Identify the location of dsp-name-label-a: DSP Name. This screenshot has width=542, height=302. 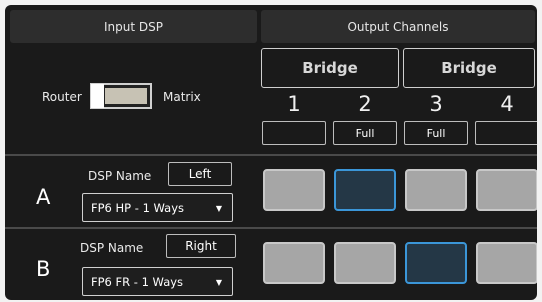
(120, 176).